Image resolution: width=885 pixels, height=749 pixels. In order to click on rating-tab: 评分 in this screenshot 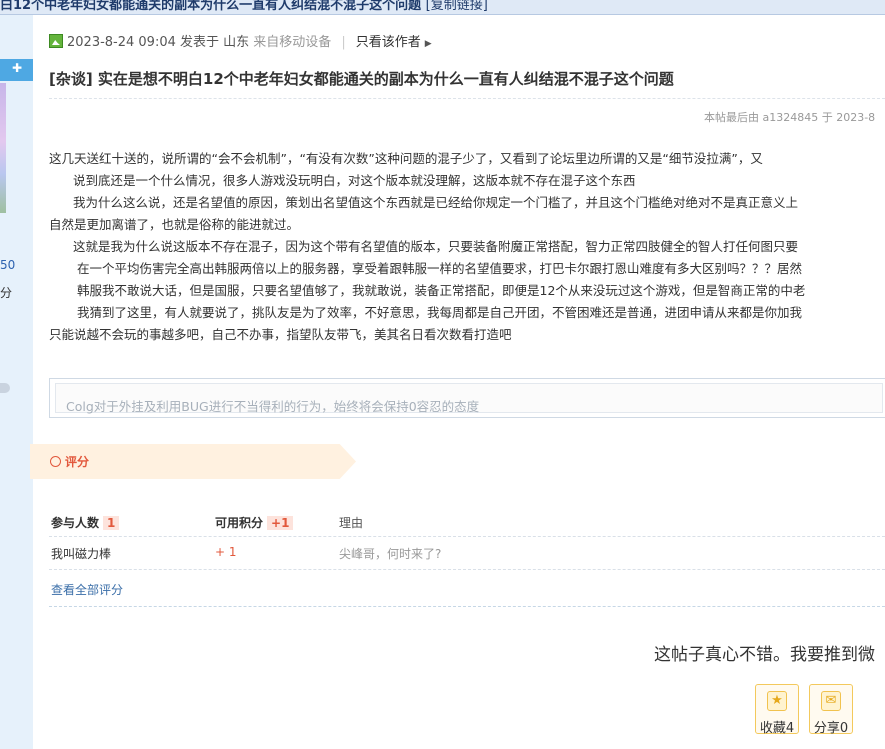, I will do `click(193, 461)`.